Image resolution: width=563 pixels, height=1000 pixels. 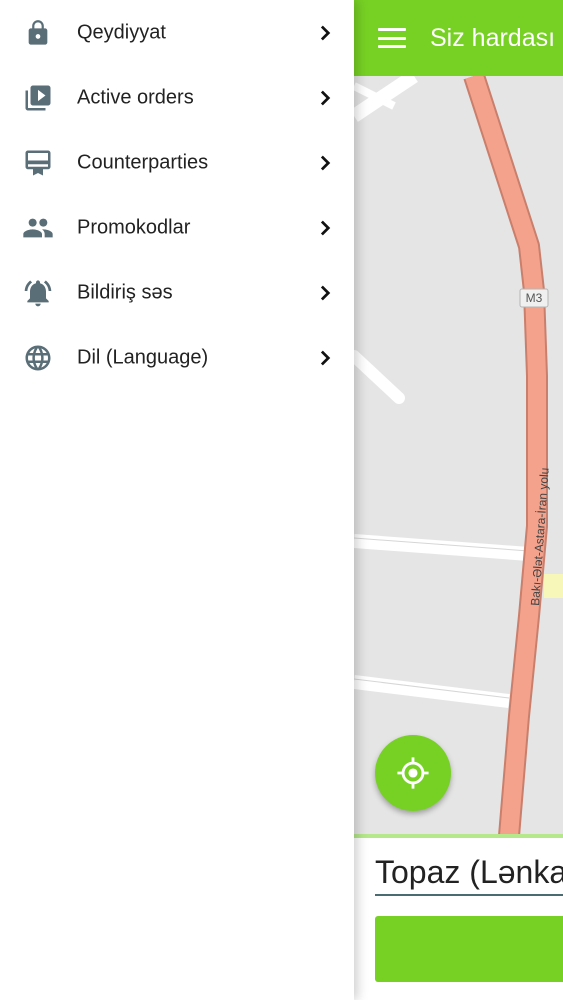 I want to click on drawer-item-label: Qeydiyyat, so click(x=121, y=32).